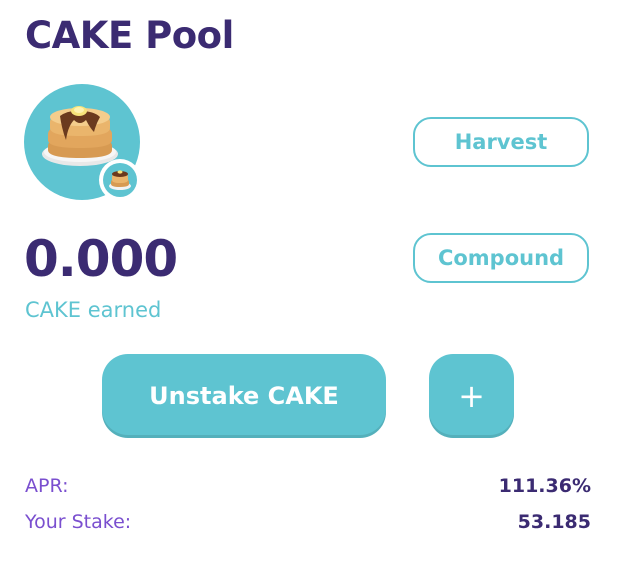 The width and height of the screenshot is (622, 562). I want to click on apr-row: APR: 111.36%, so click(308, 486).